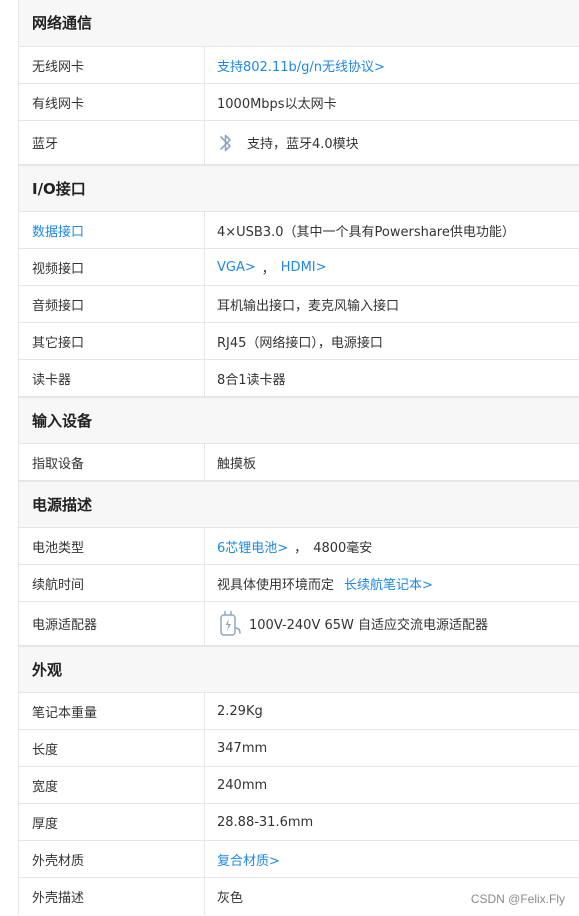  I want to click on row-pointing: 指取设备 触摸板, so click(299, 462).